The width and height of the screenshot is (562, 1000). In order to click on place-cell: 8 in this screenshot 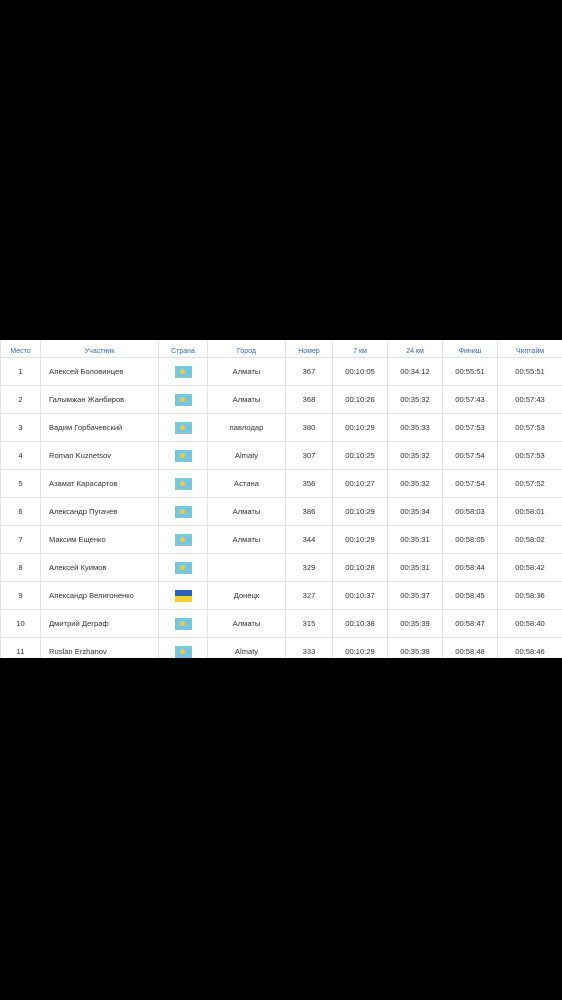, I will do `click(20, 567)`.